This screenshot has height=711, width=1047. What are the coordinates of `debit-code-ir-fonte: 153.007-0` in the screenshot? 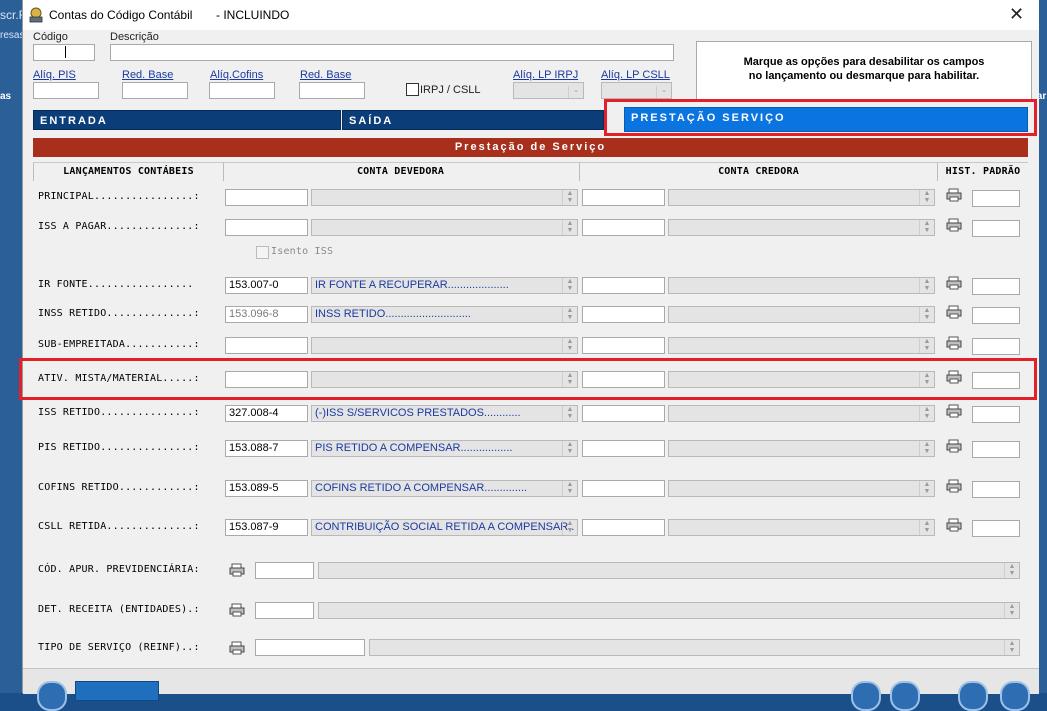 It's located at (266, 285).